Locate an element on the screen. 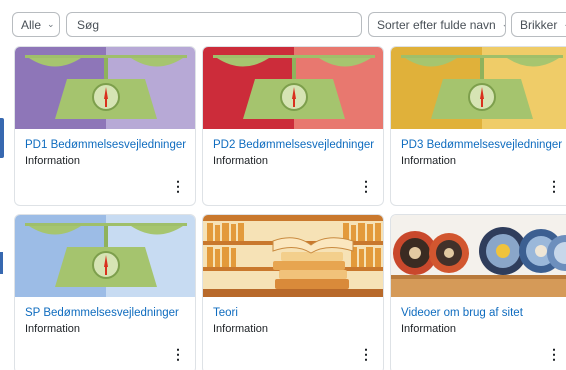 Image resolution: width=566 pixels, height=370 pixels. course-card: Videoer om brug af sitet Information ⋮ is located at coordinates (478, 292).